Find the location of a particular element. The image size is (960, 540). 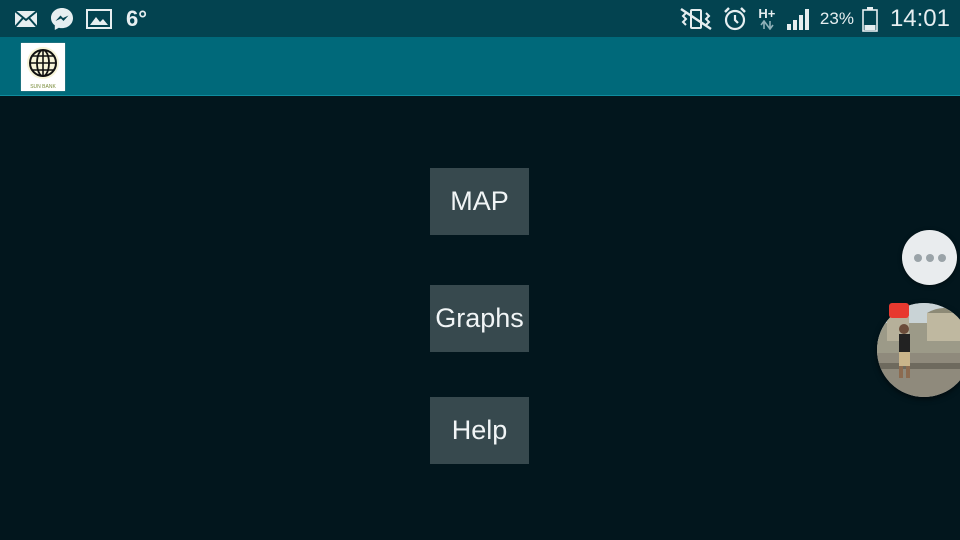

help-button: Help is located at coordinates (479, 430).